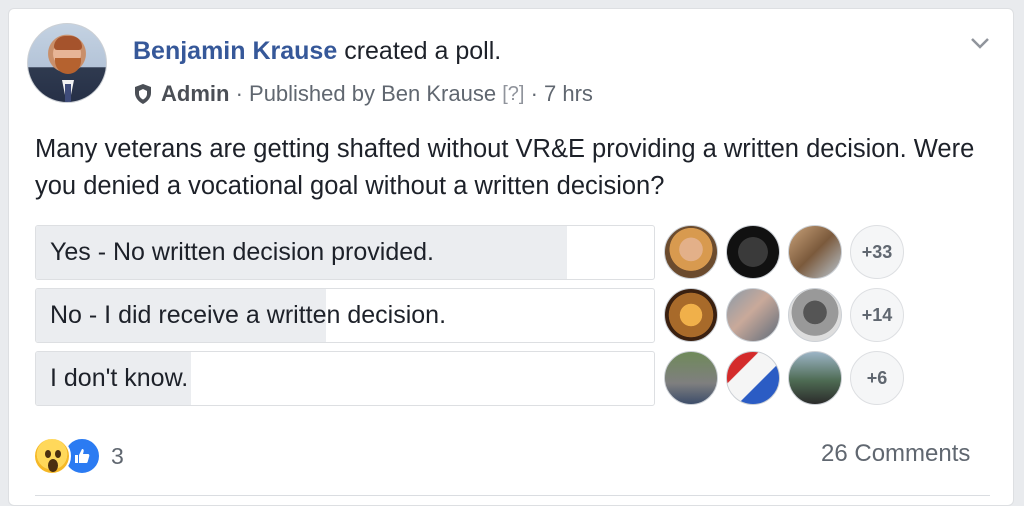  Describe the element at coordinates (877, 252) in the screenshot. I see `more-voters-button: +33` at that location.